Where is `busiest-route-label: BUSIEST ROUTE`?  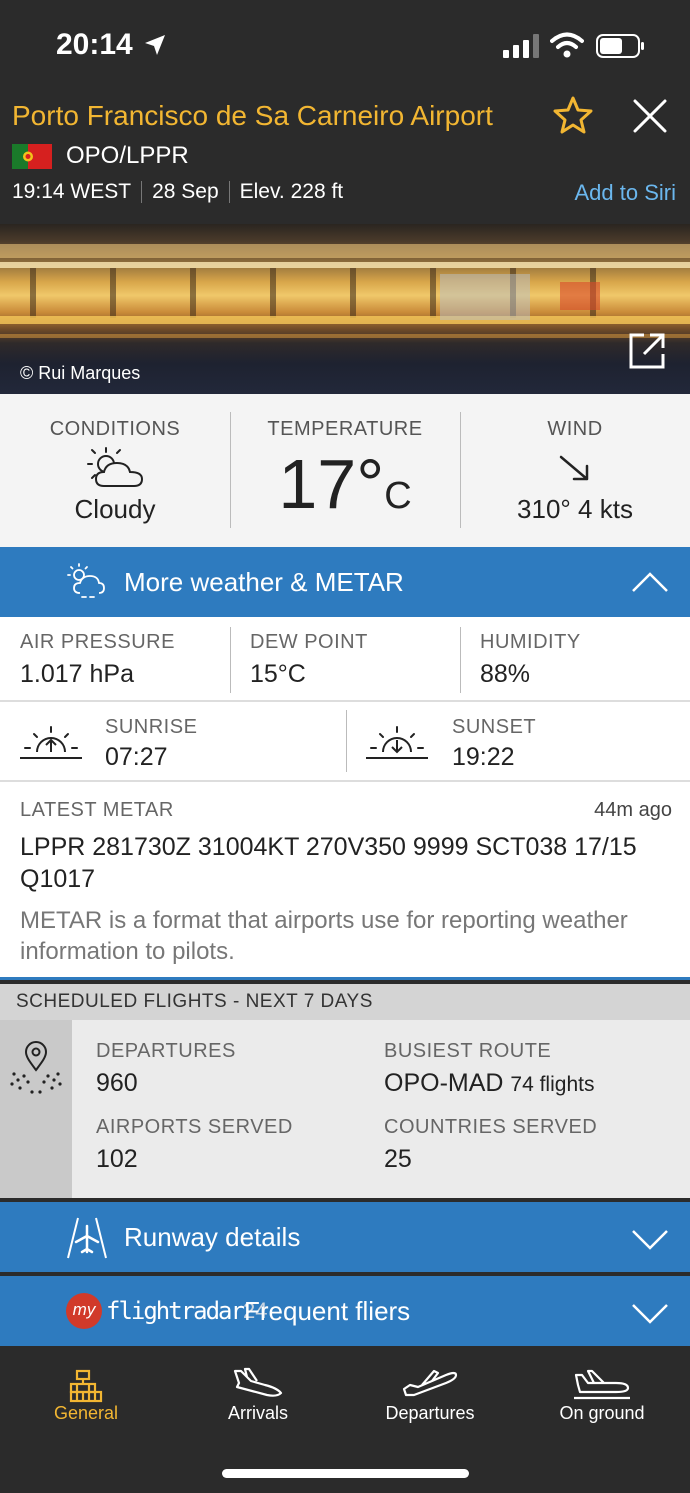
busiest-route-label: BUSIEST ROUTE is located at coordinates (468, 1051).